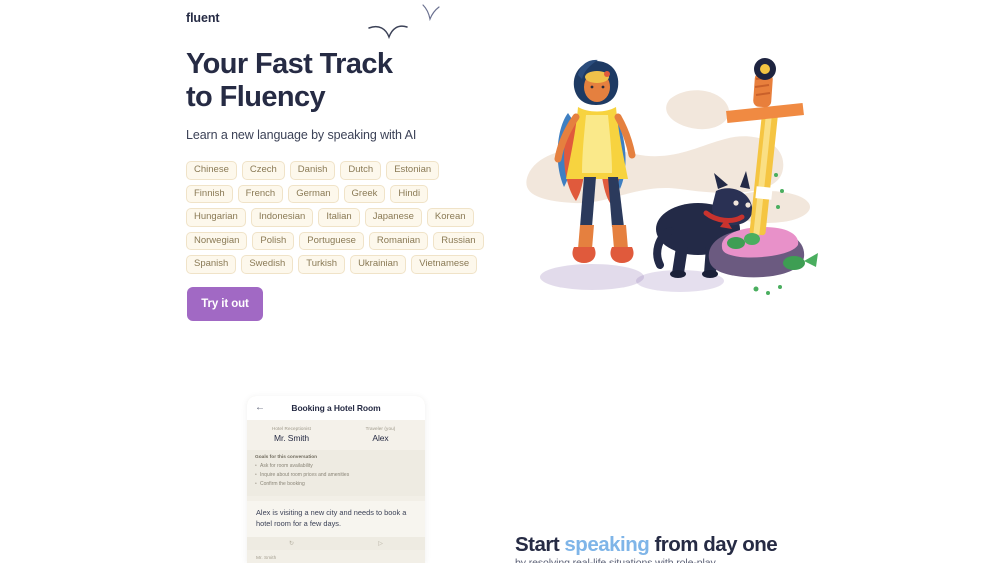 The width and height of the screenshot is (1000, 563). I want to click on goal-item: Inquire about room prices and amenities, so click(336, 475).